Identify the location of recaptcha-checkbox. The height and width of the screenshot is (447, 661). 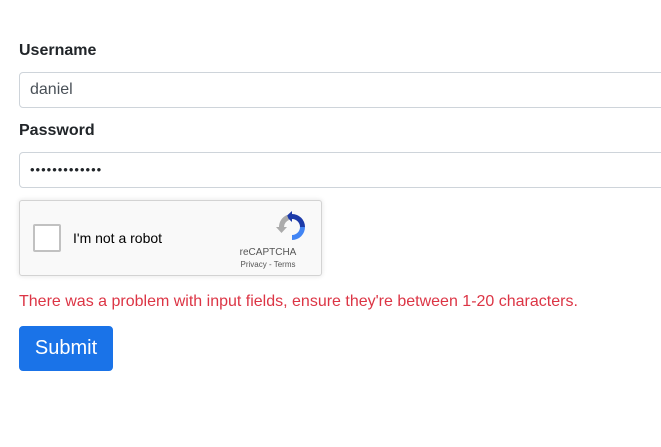
(47, 238).